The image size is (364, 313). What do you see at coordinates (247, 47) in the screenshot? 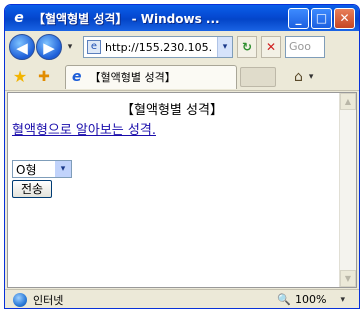
I see `refresh-button: ↻` at bounding box center [247, 47].